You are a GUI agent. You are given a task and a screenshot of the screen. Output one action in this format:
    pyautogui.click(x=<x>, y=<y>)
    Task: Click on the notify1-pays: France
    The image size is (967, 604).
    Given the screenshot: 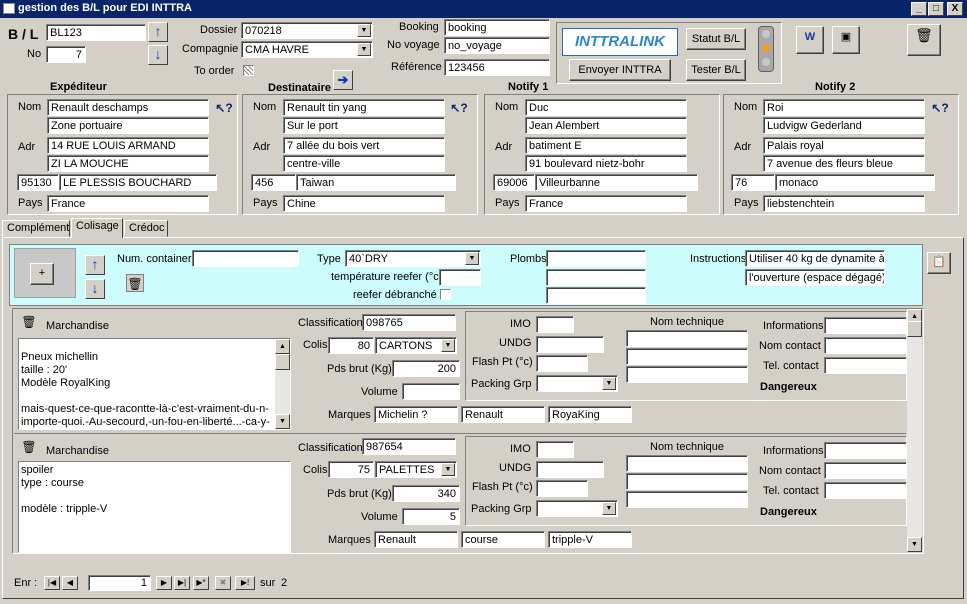 What is the action you would take?
    pyautogui.click(x=606, y=203)
    